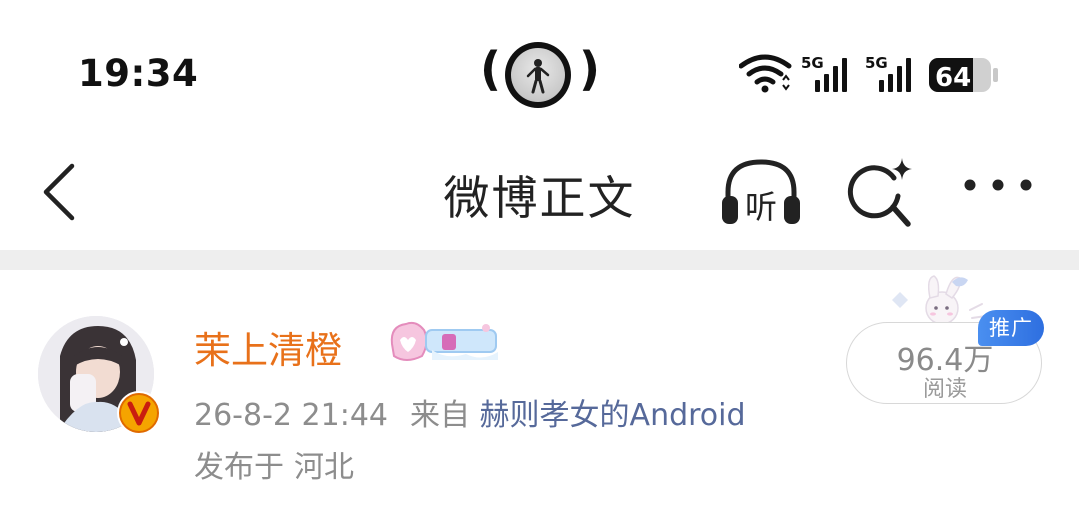  I want to click on more-icon, so click(998, 185).